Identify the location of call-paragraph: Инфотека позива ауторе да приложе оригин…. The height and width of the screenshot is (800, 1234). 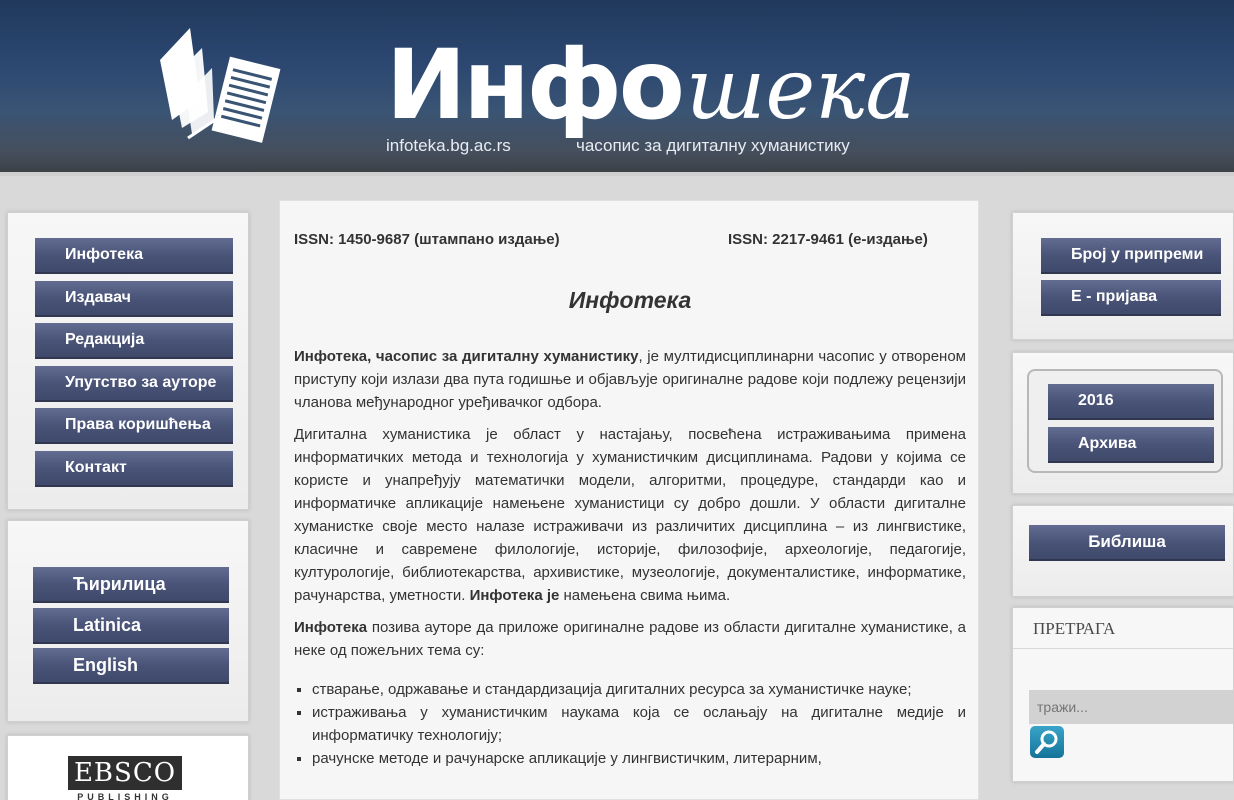
(630, 639).